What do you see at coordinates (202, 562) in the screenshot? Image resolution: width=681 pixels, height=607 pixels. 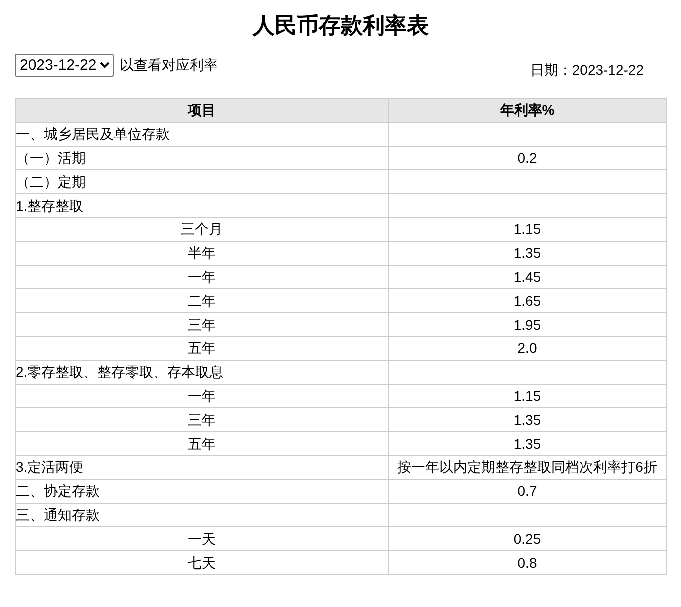 I see `item-cell: 七天` at bounding box center [202, 562].